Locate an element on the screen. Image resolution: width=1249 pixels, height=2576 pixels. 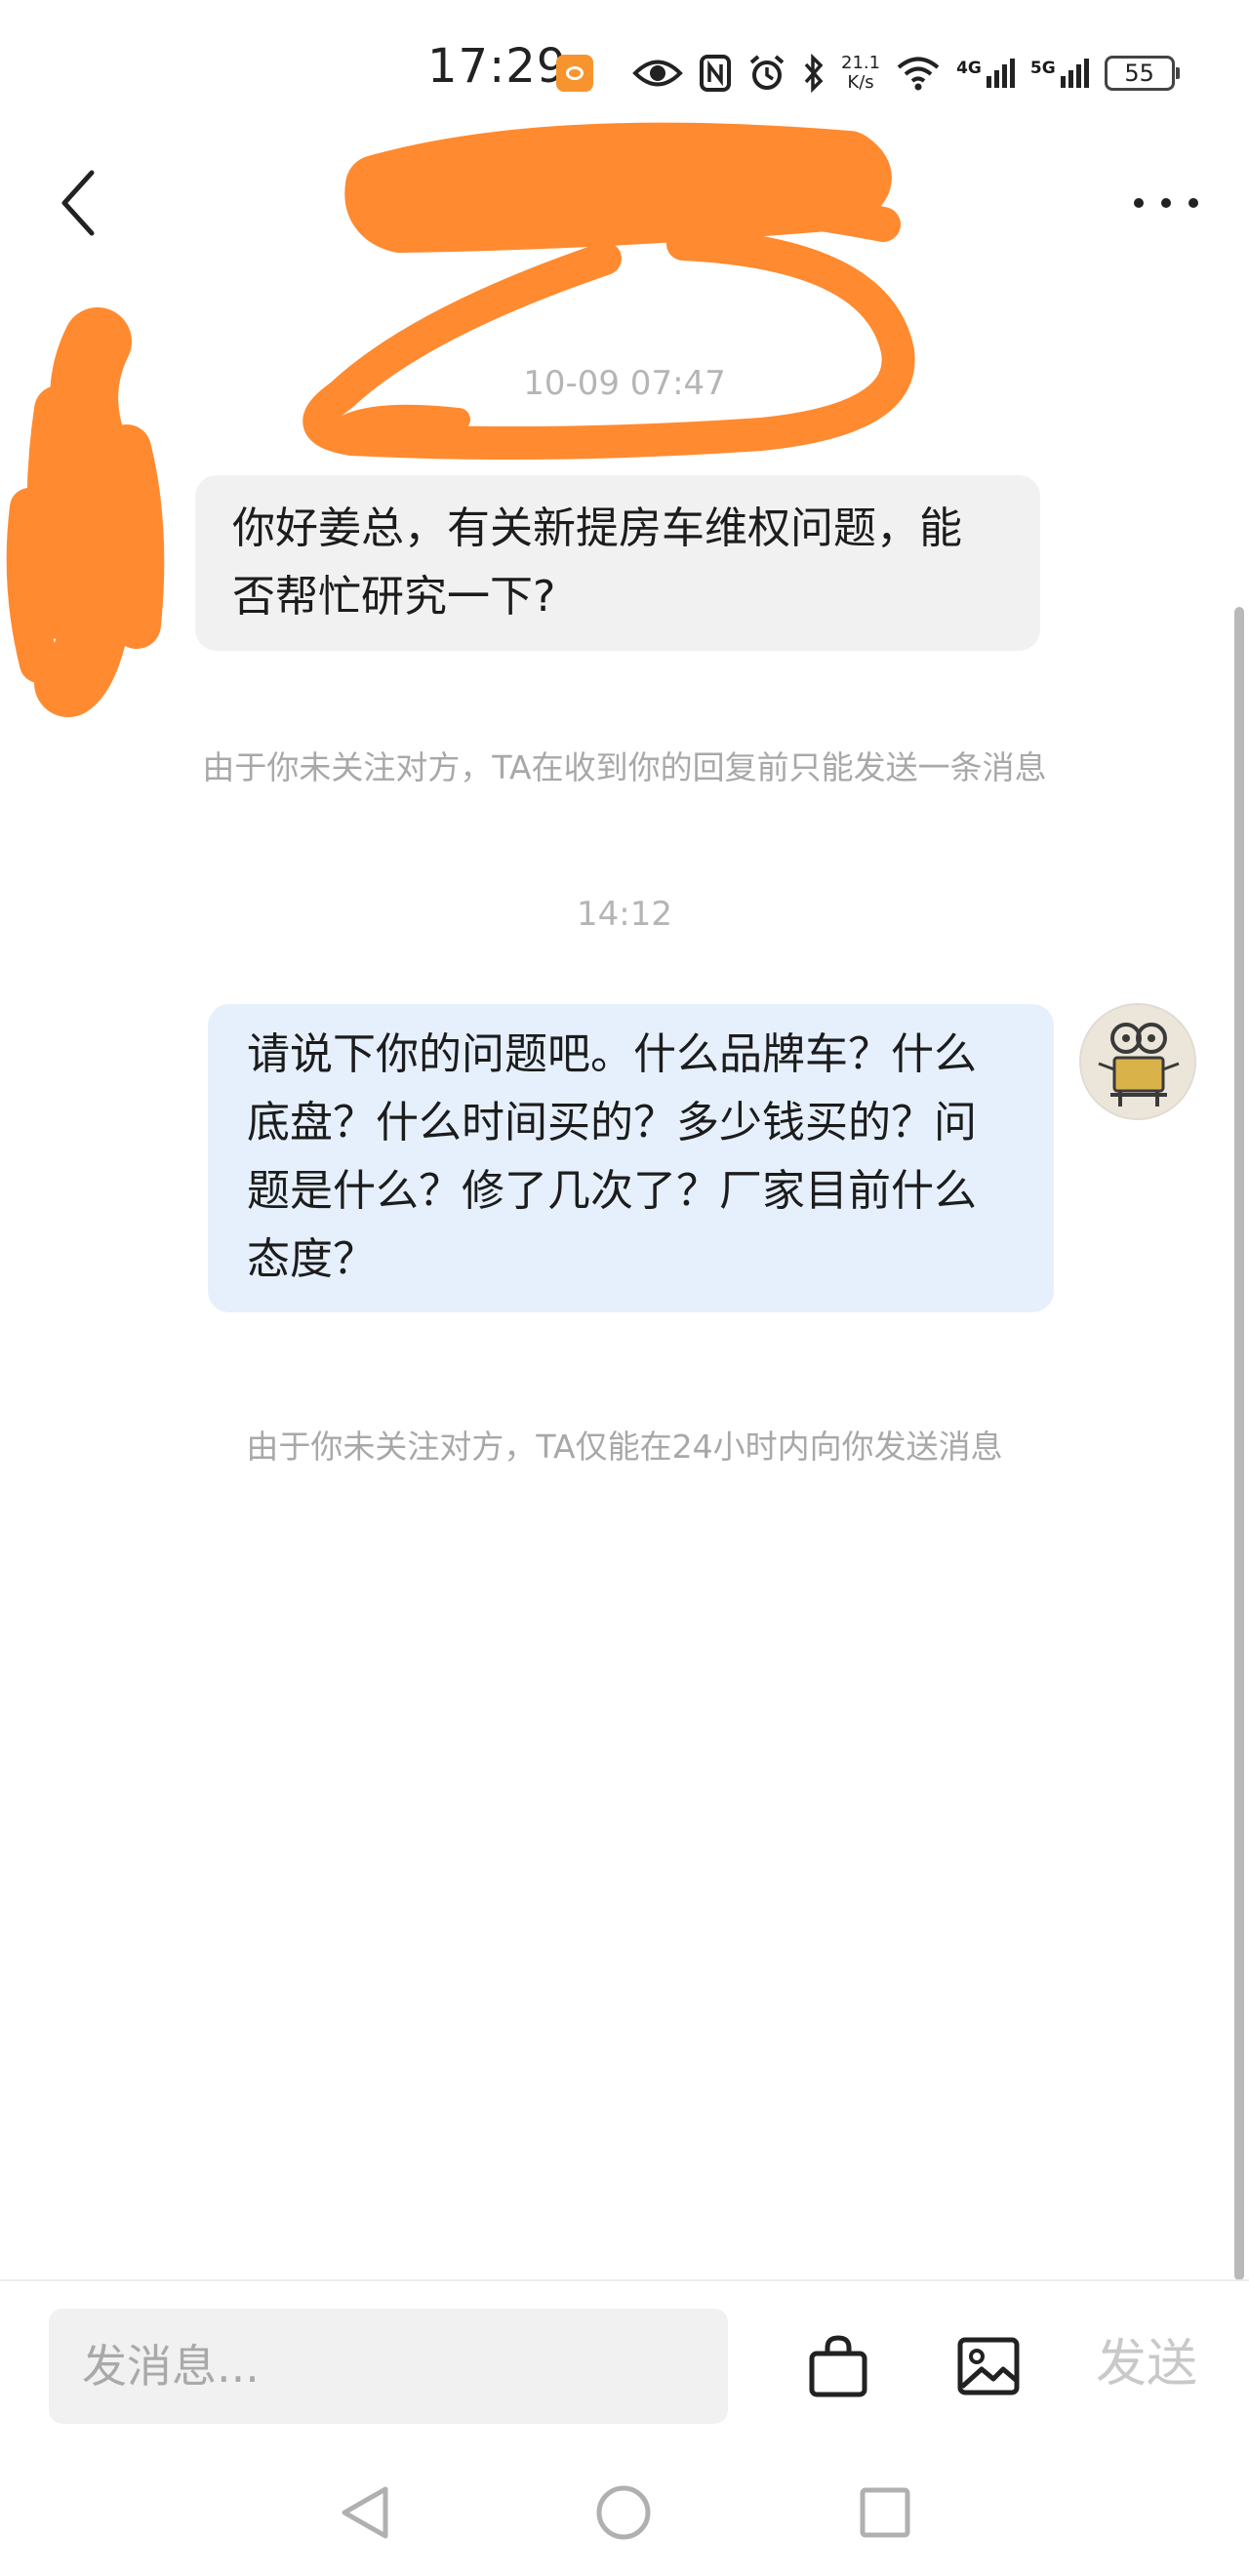
wifi-icon is located at coordinates (918, 74).